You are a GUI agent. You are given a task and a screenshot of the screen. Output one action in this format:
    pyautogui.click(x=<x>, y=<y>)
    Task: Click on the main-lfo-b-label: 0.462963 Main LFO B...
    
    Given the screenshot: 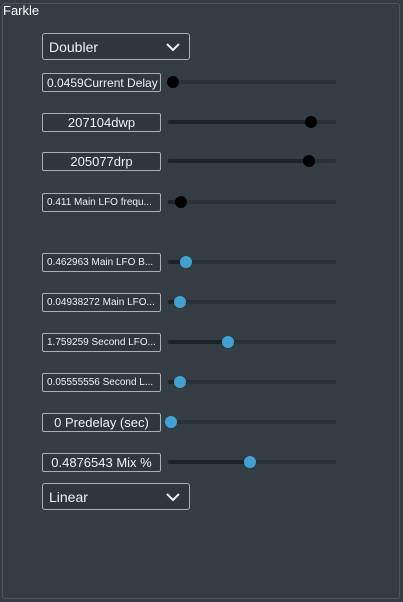 What is the action you would take?
    pyautogui.click(x=100, y=262)
    